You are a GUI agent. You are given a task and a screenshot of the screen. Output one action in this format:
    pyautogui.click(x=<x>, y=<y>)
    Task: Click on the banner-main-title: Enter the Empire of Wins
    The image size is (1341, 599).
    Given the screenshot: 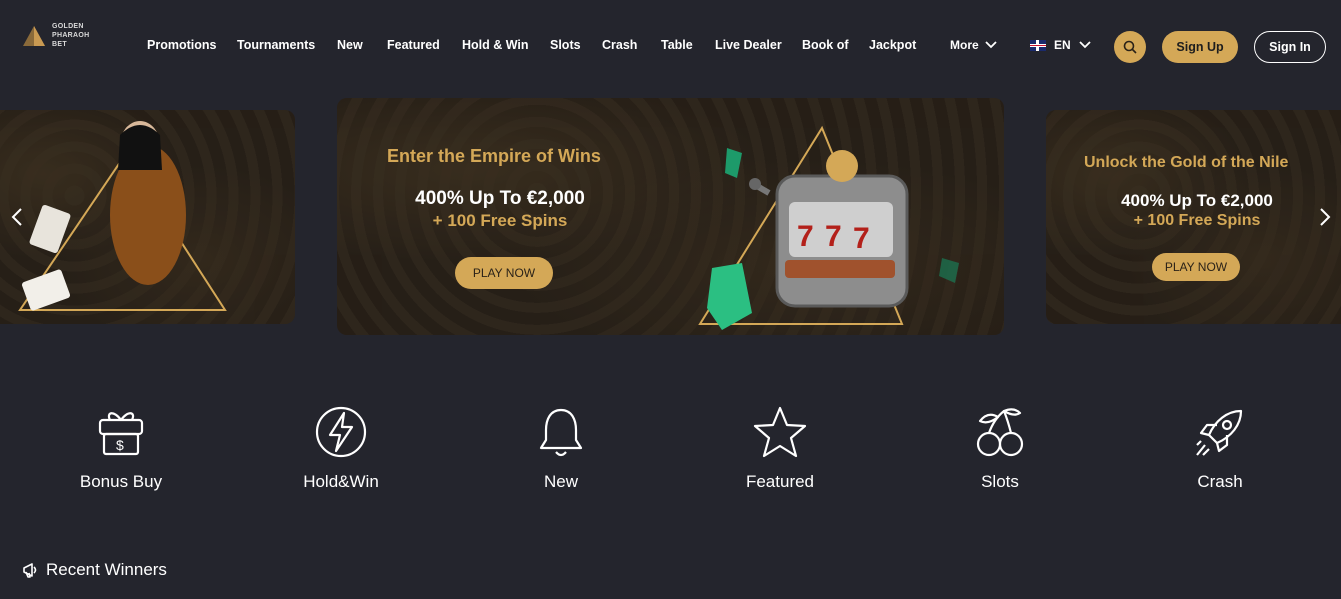 What is the action you would take?
    pyautogui.click(x=494, y=156)
    